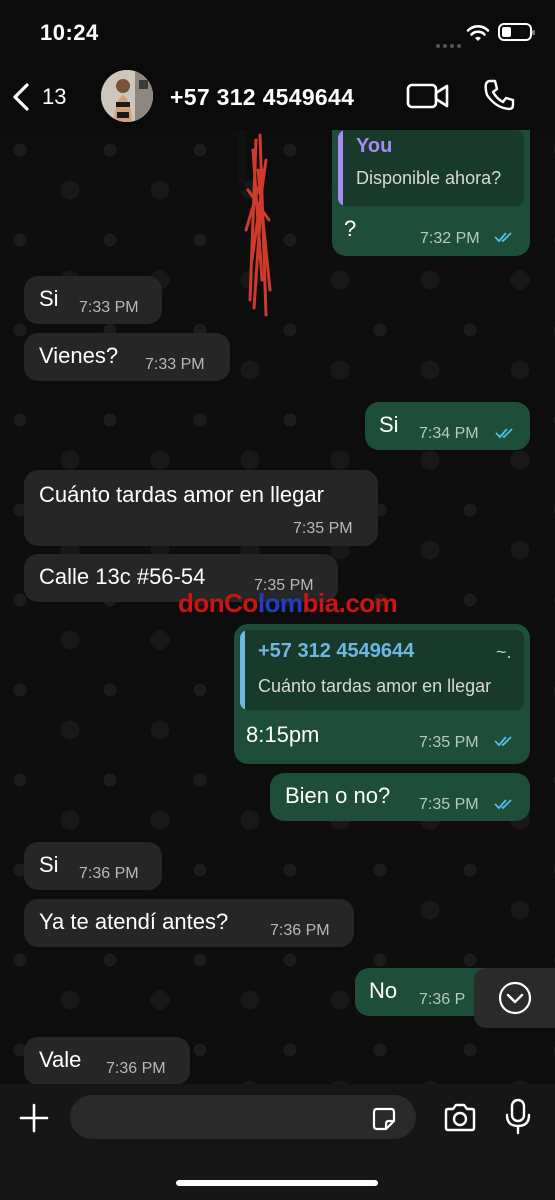  What do you see at coordinates (255, 223) in the screenshot?
I see `redaction-scribble` at bounding box center [255, 223].